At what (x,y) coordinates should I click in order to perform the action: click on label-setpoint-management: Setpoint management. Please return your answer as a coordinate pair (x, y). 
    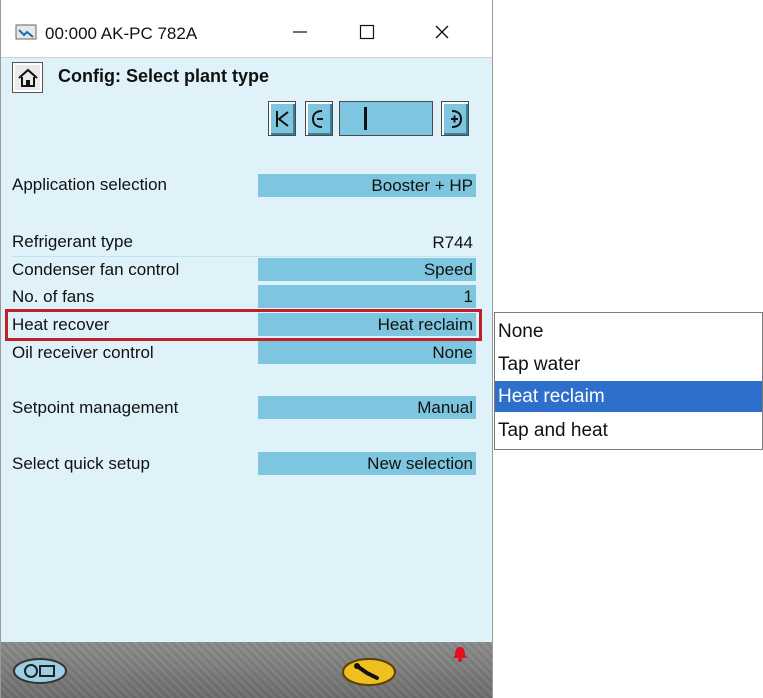
    Looking at the image, I should click on (95, 407).